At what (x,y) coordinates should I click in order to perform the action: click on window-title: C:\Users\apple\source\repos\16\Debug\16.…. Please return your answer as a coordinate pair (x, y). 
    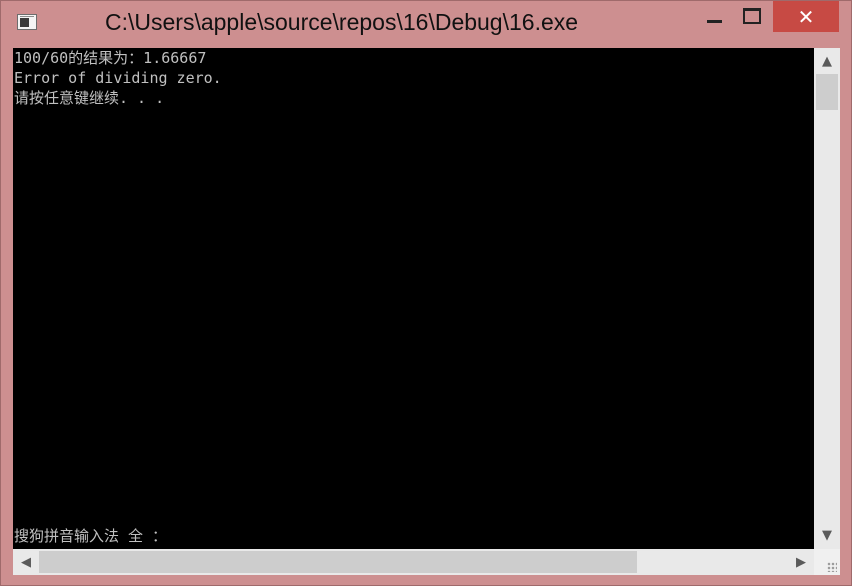
    Looking at the image, I should click on (342, 22).